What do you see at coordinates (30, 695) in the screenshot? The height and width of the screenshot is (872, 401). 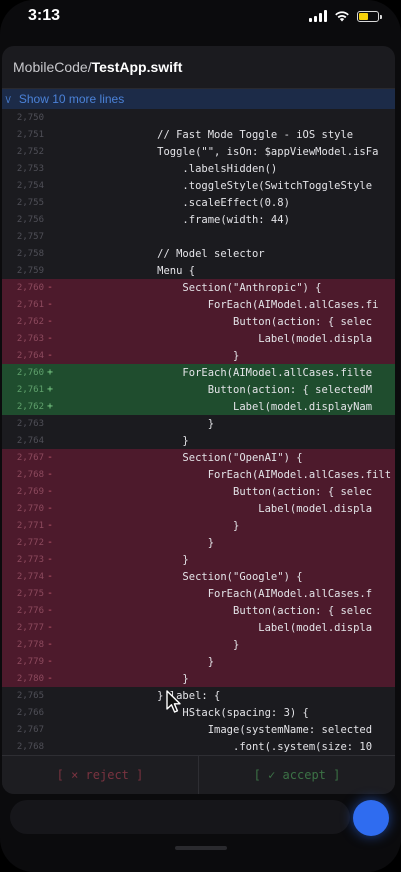 I see `line-number: 2,765` at bounding box center [30, 695].